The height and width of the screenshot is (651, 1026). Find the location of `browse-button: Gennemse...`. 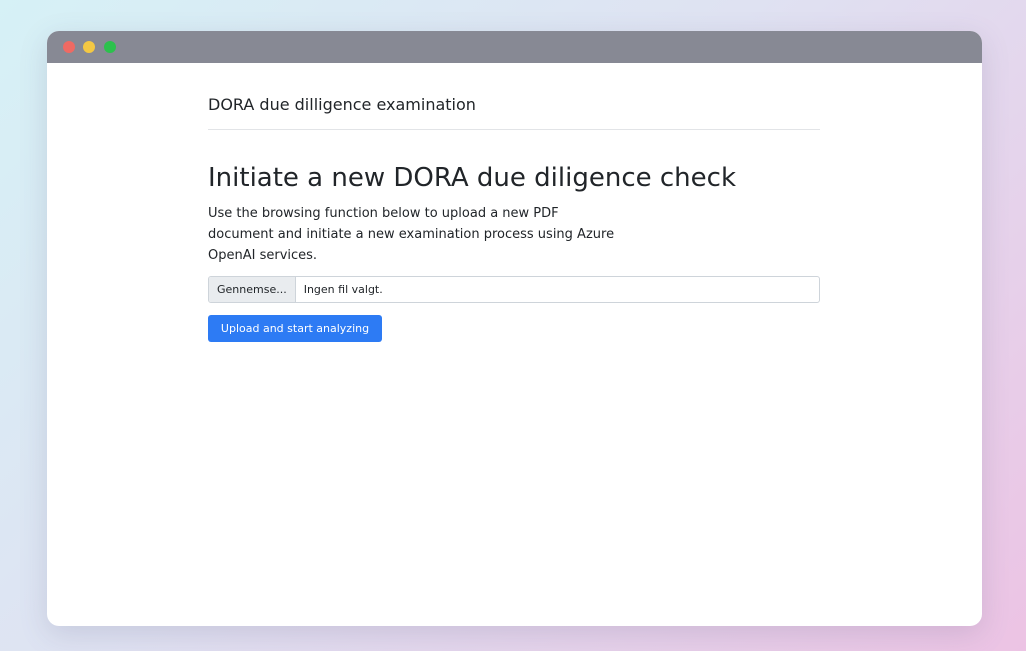

browse-button: Gennemse... is located at coordinates (252, 289).